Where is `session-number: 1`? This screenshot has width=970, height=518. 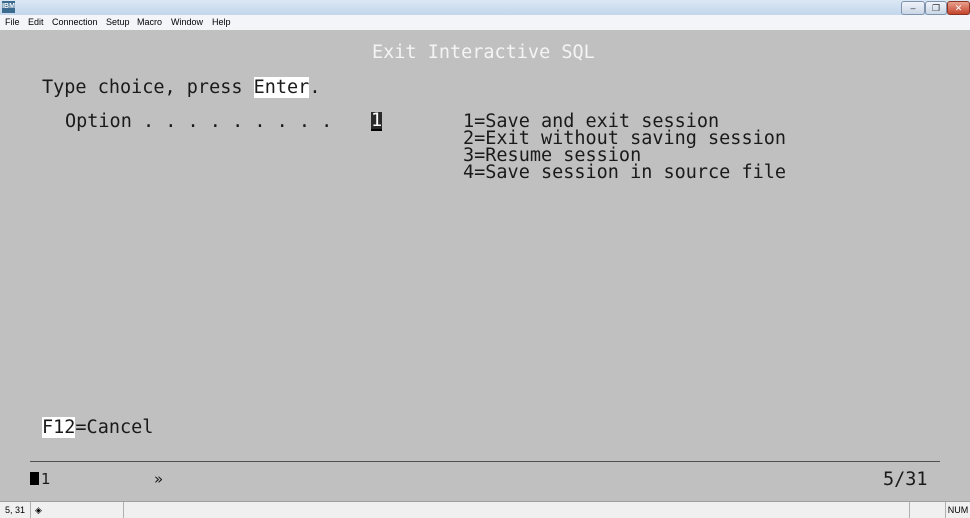 session-number: 1 is located at coordinates (46, 479).